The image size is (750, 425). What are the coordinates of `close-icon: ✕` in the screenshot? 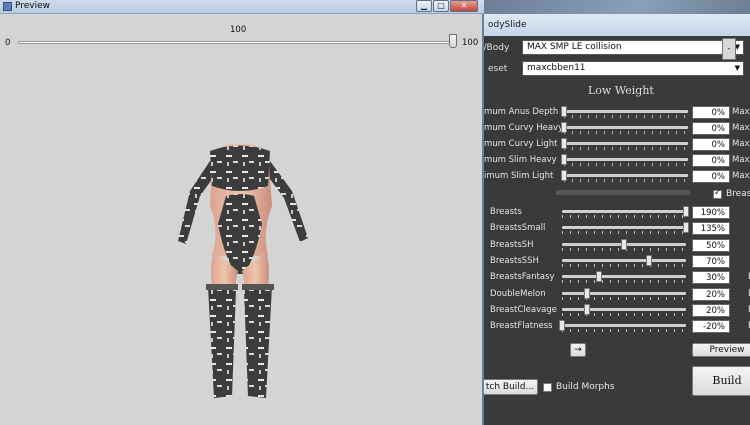 It's located at (464, 6).